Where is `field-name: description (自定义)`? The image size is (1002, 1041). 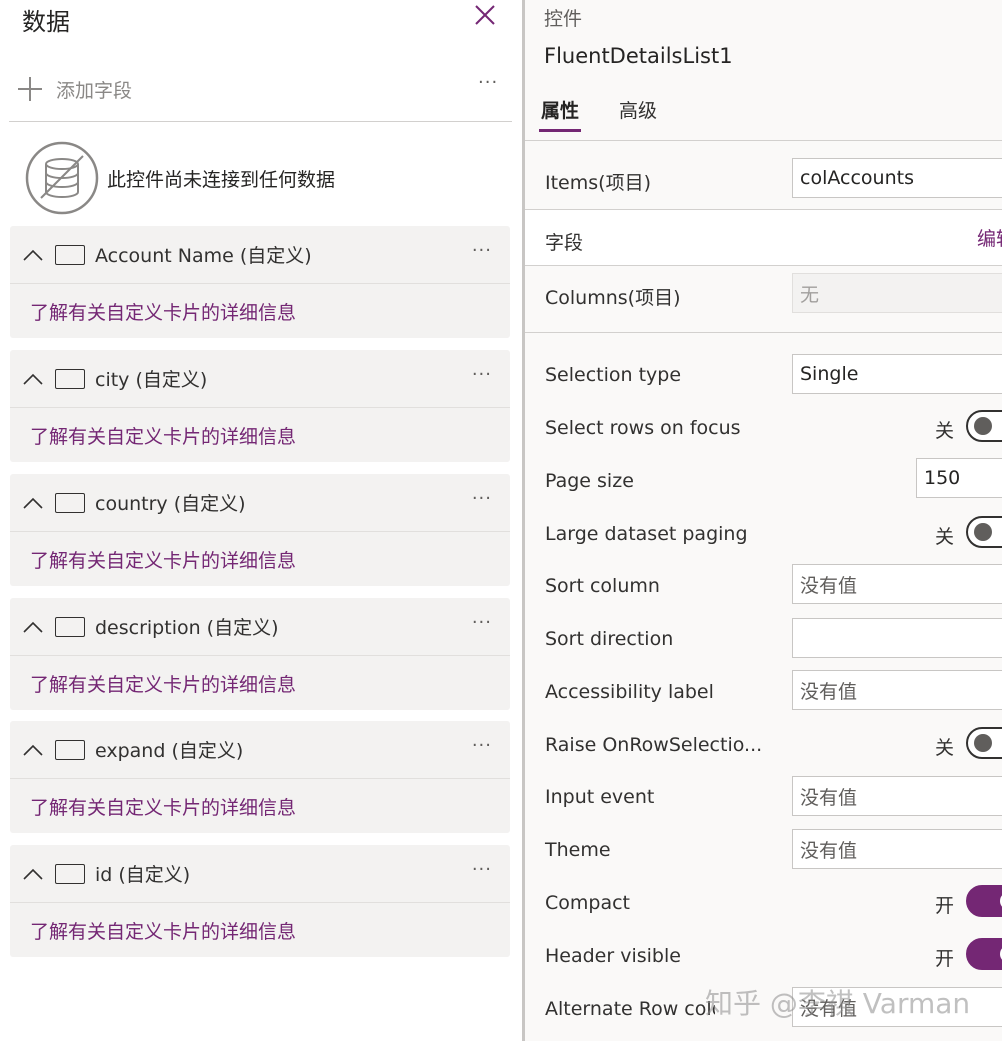
field-name: description (自定义) is located at coordinates (187, 628).